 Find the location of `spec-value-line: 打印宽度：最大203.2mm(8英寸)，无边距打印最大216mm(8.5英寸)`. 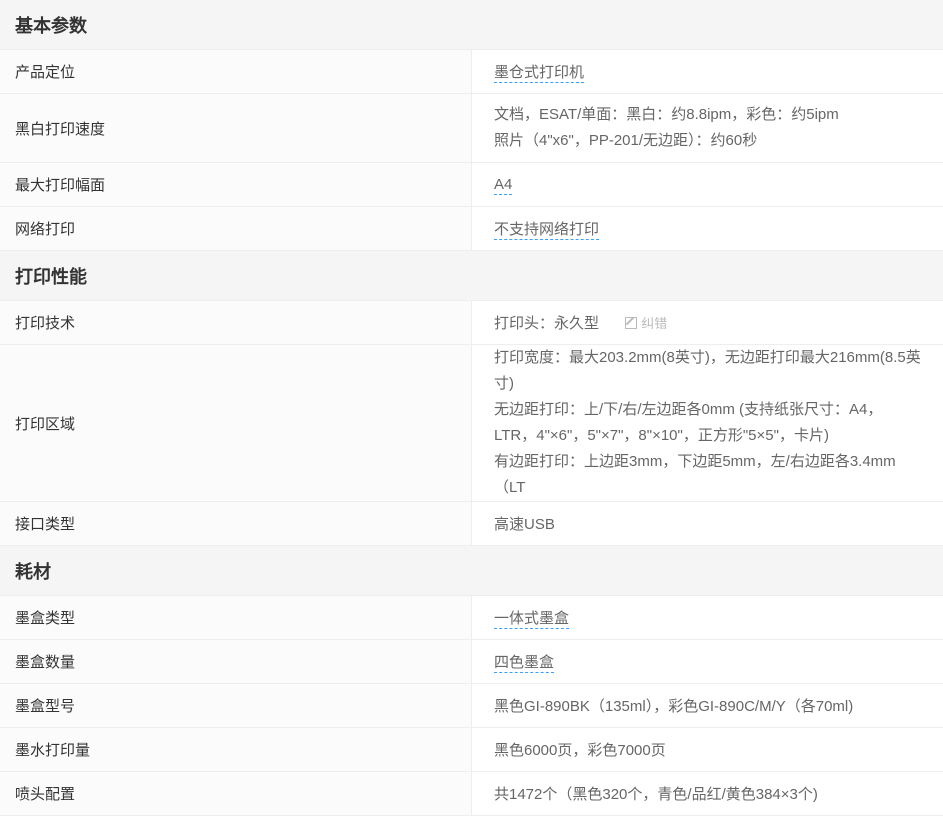

spec-value-line: 打印宽度：最大203.2mm(8英寸)，无边距打印最大216mm(8.5英寸) is located at coordinates (708, 371).